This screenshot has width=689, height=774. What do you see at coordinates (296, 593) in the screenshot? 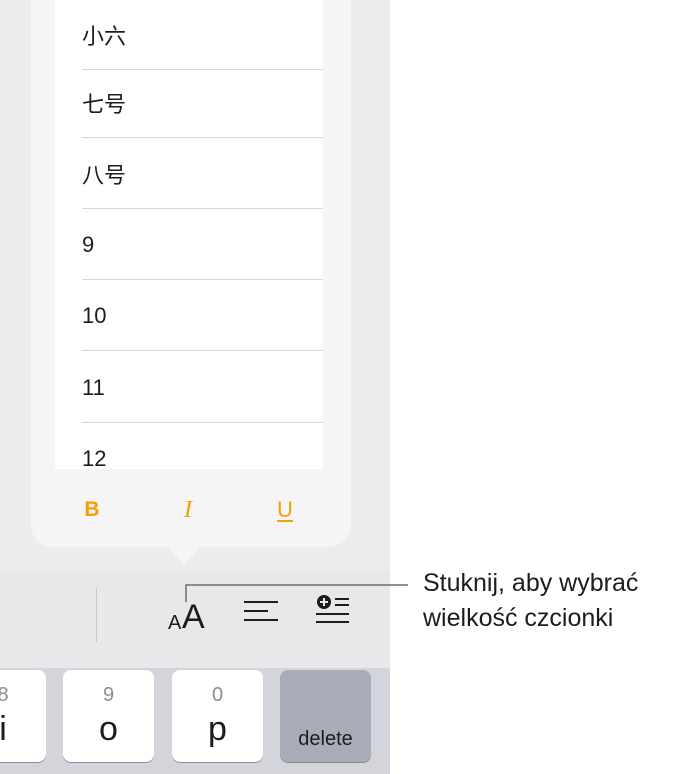
I see `callout-line` at bounding box center [296, 593].